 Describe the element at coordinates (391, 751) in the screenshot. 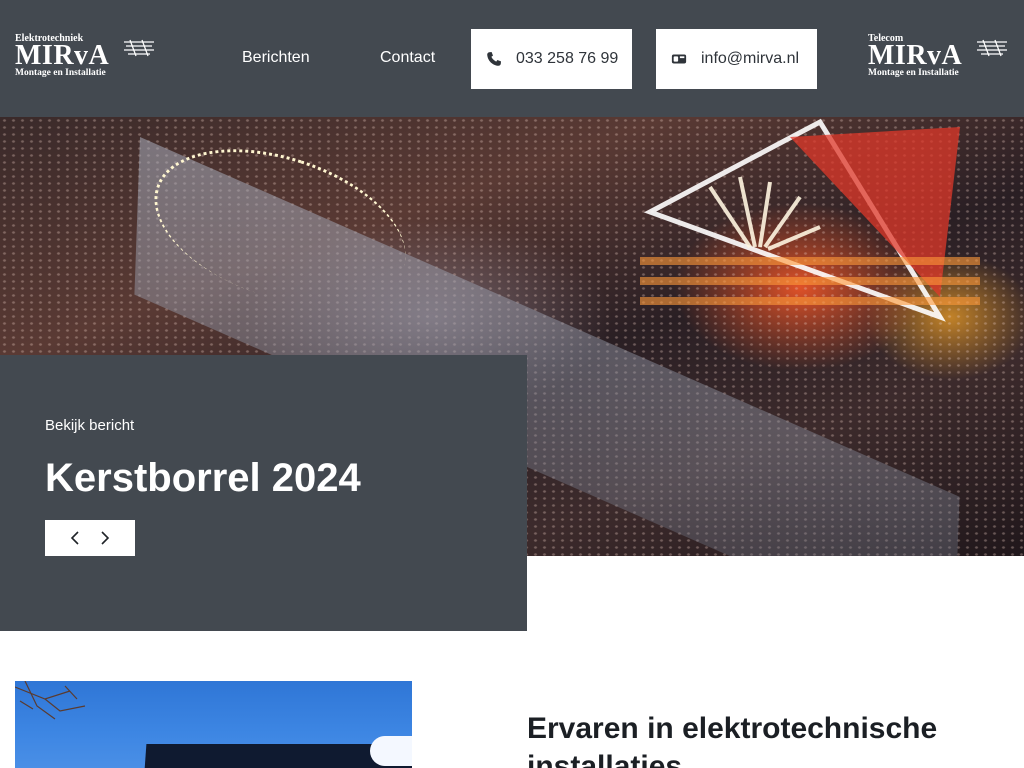

I see `cloud` at that location.